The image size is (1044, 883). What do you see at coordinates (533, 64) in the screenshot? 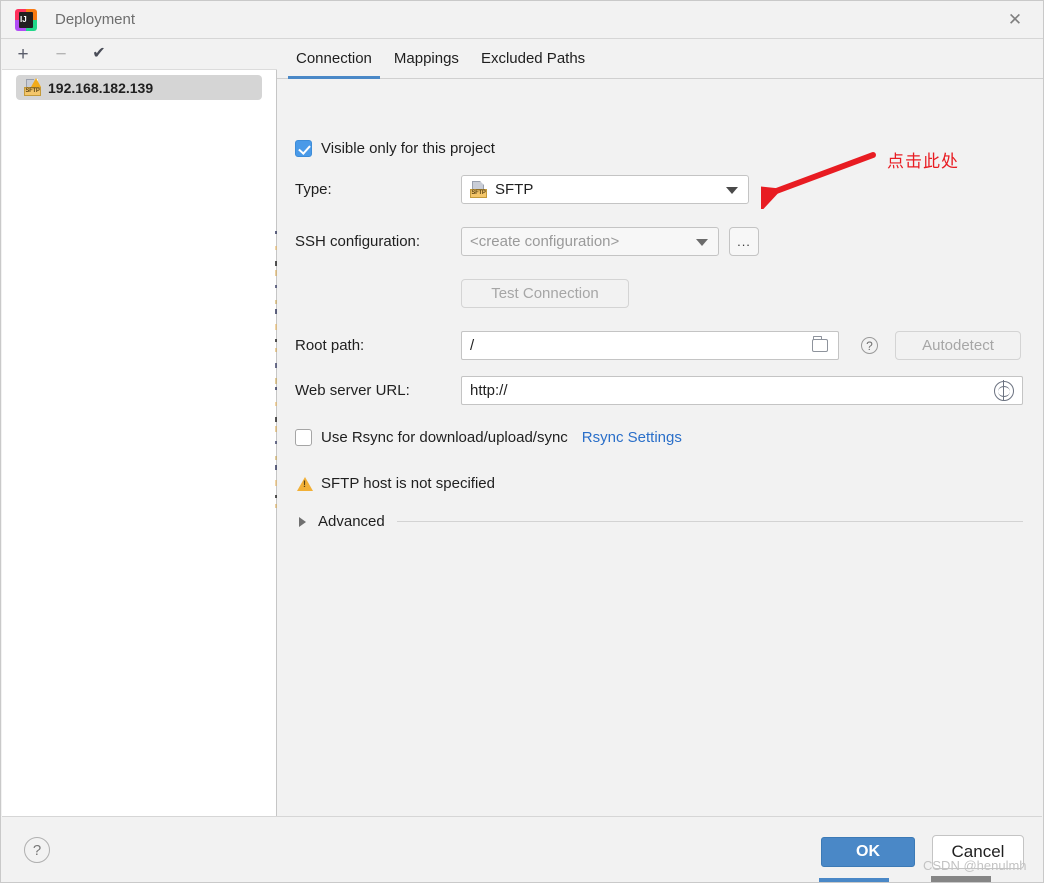
I see `tab-excluded-paths: Excluded Paths` at bounding box center [533, 64].